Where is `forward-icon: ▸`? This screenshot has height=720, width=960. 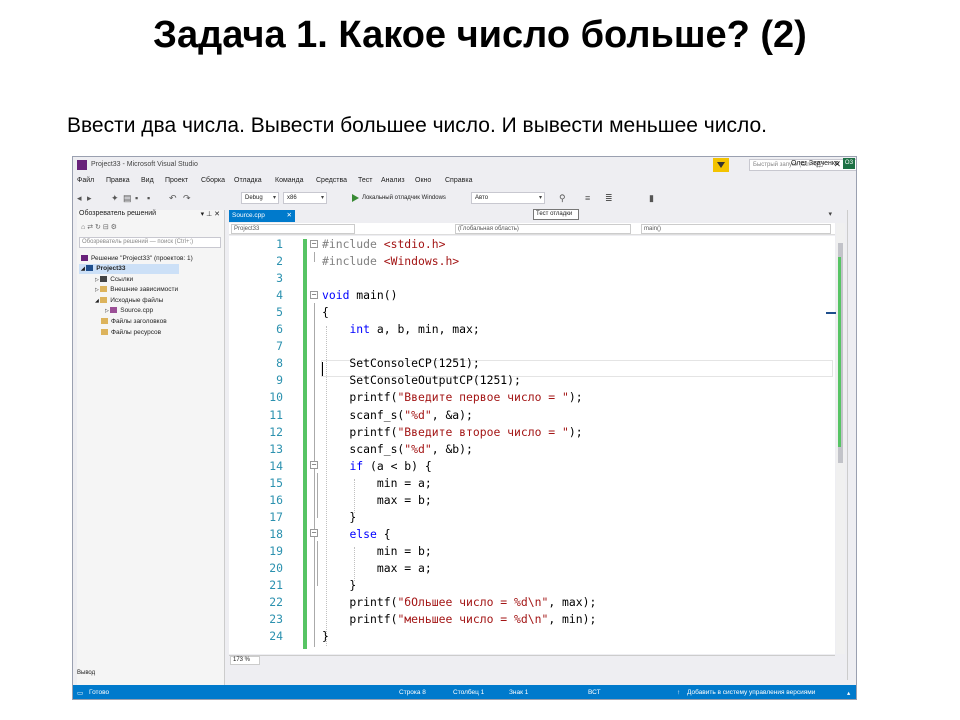
forward-icon: ▸ is located at coordinates (89, 198).